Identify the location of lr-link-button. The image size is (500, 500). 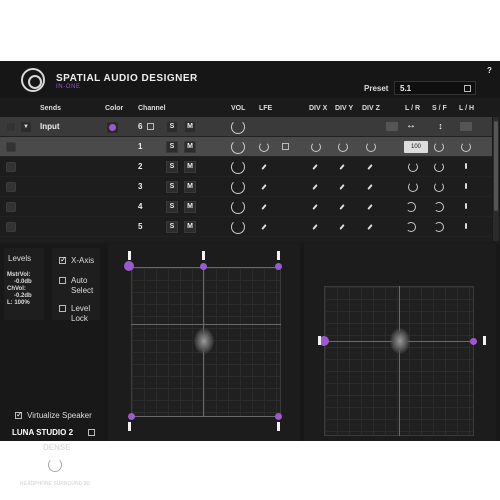
(392, 126).